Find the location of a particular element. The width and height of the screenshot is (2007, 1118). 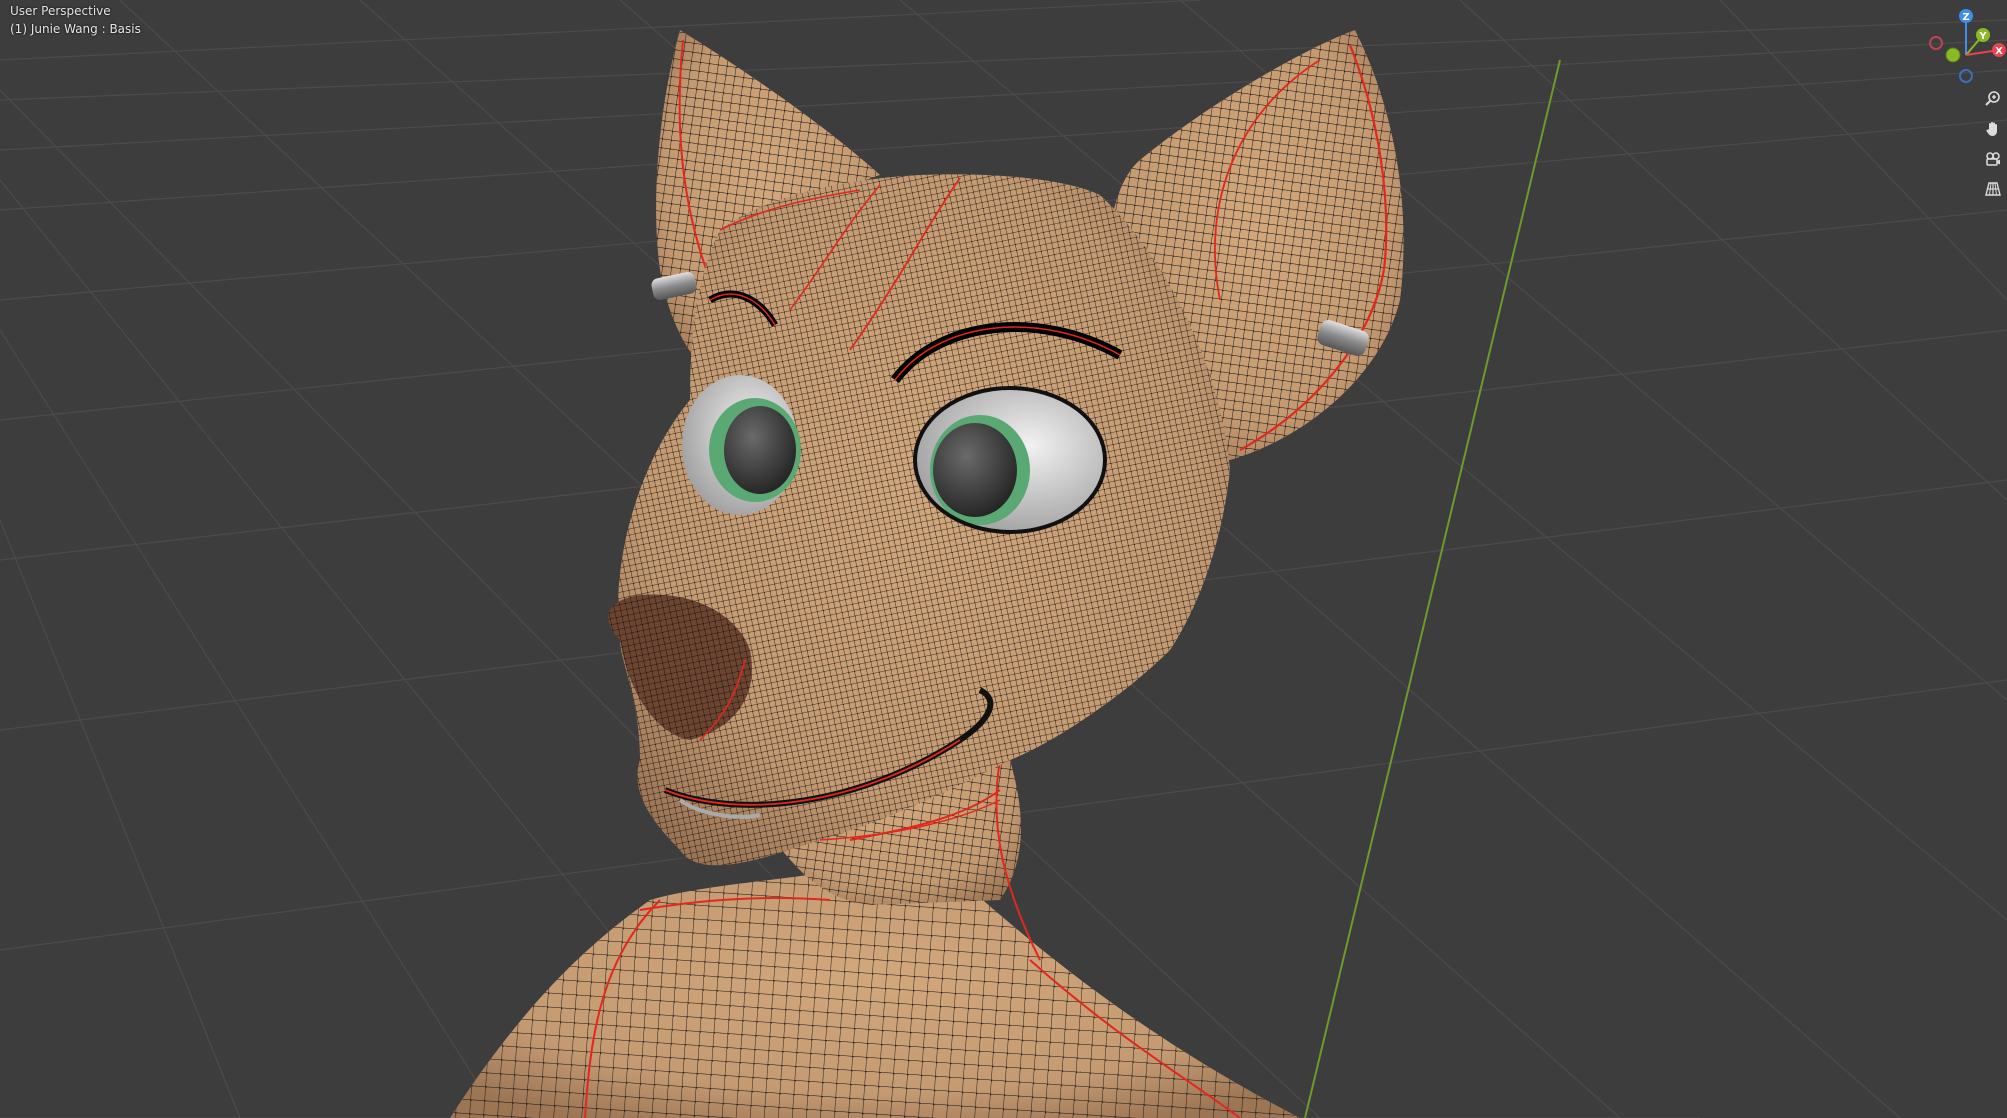

camera-view-icon is located at coordinates (1993, 159).